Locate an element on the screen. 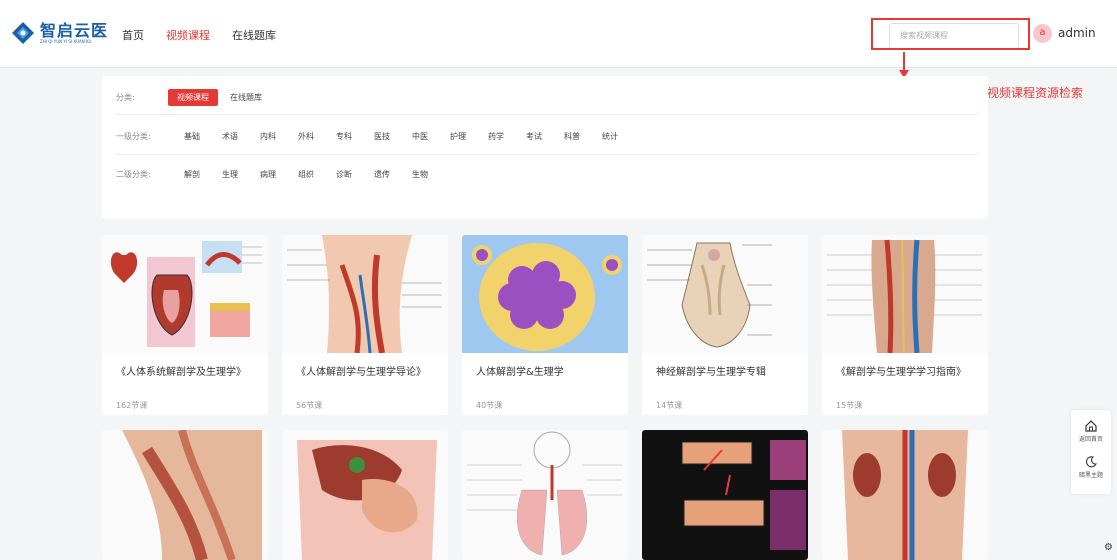 The height and width of the screenshot is (560, 1117). theme-tool: 暗黑主题 is located at coordinates (1091, 467).